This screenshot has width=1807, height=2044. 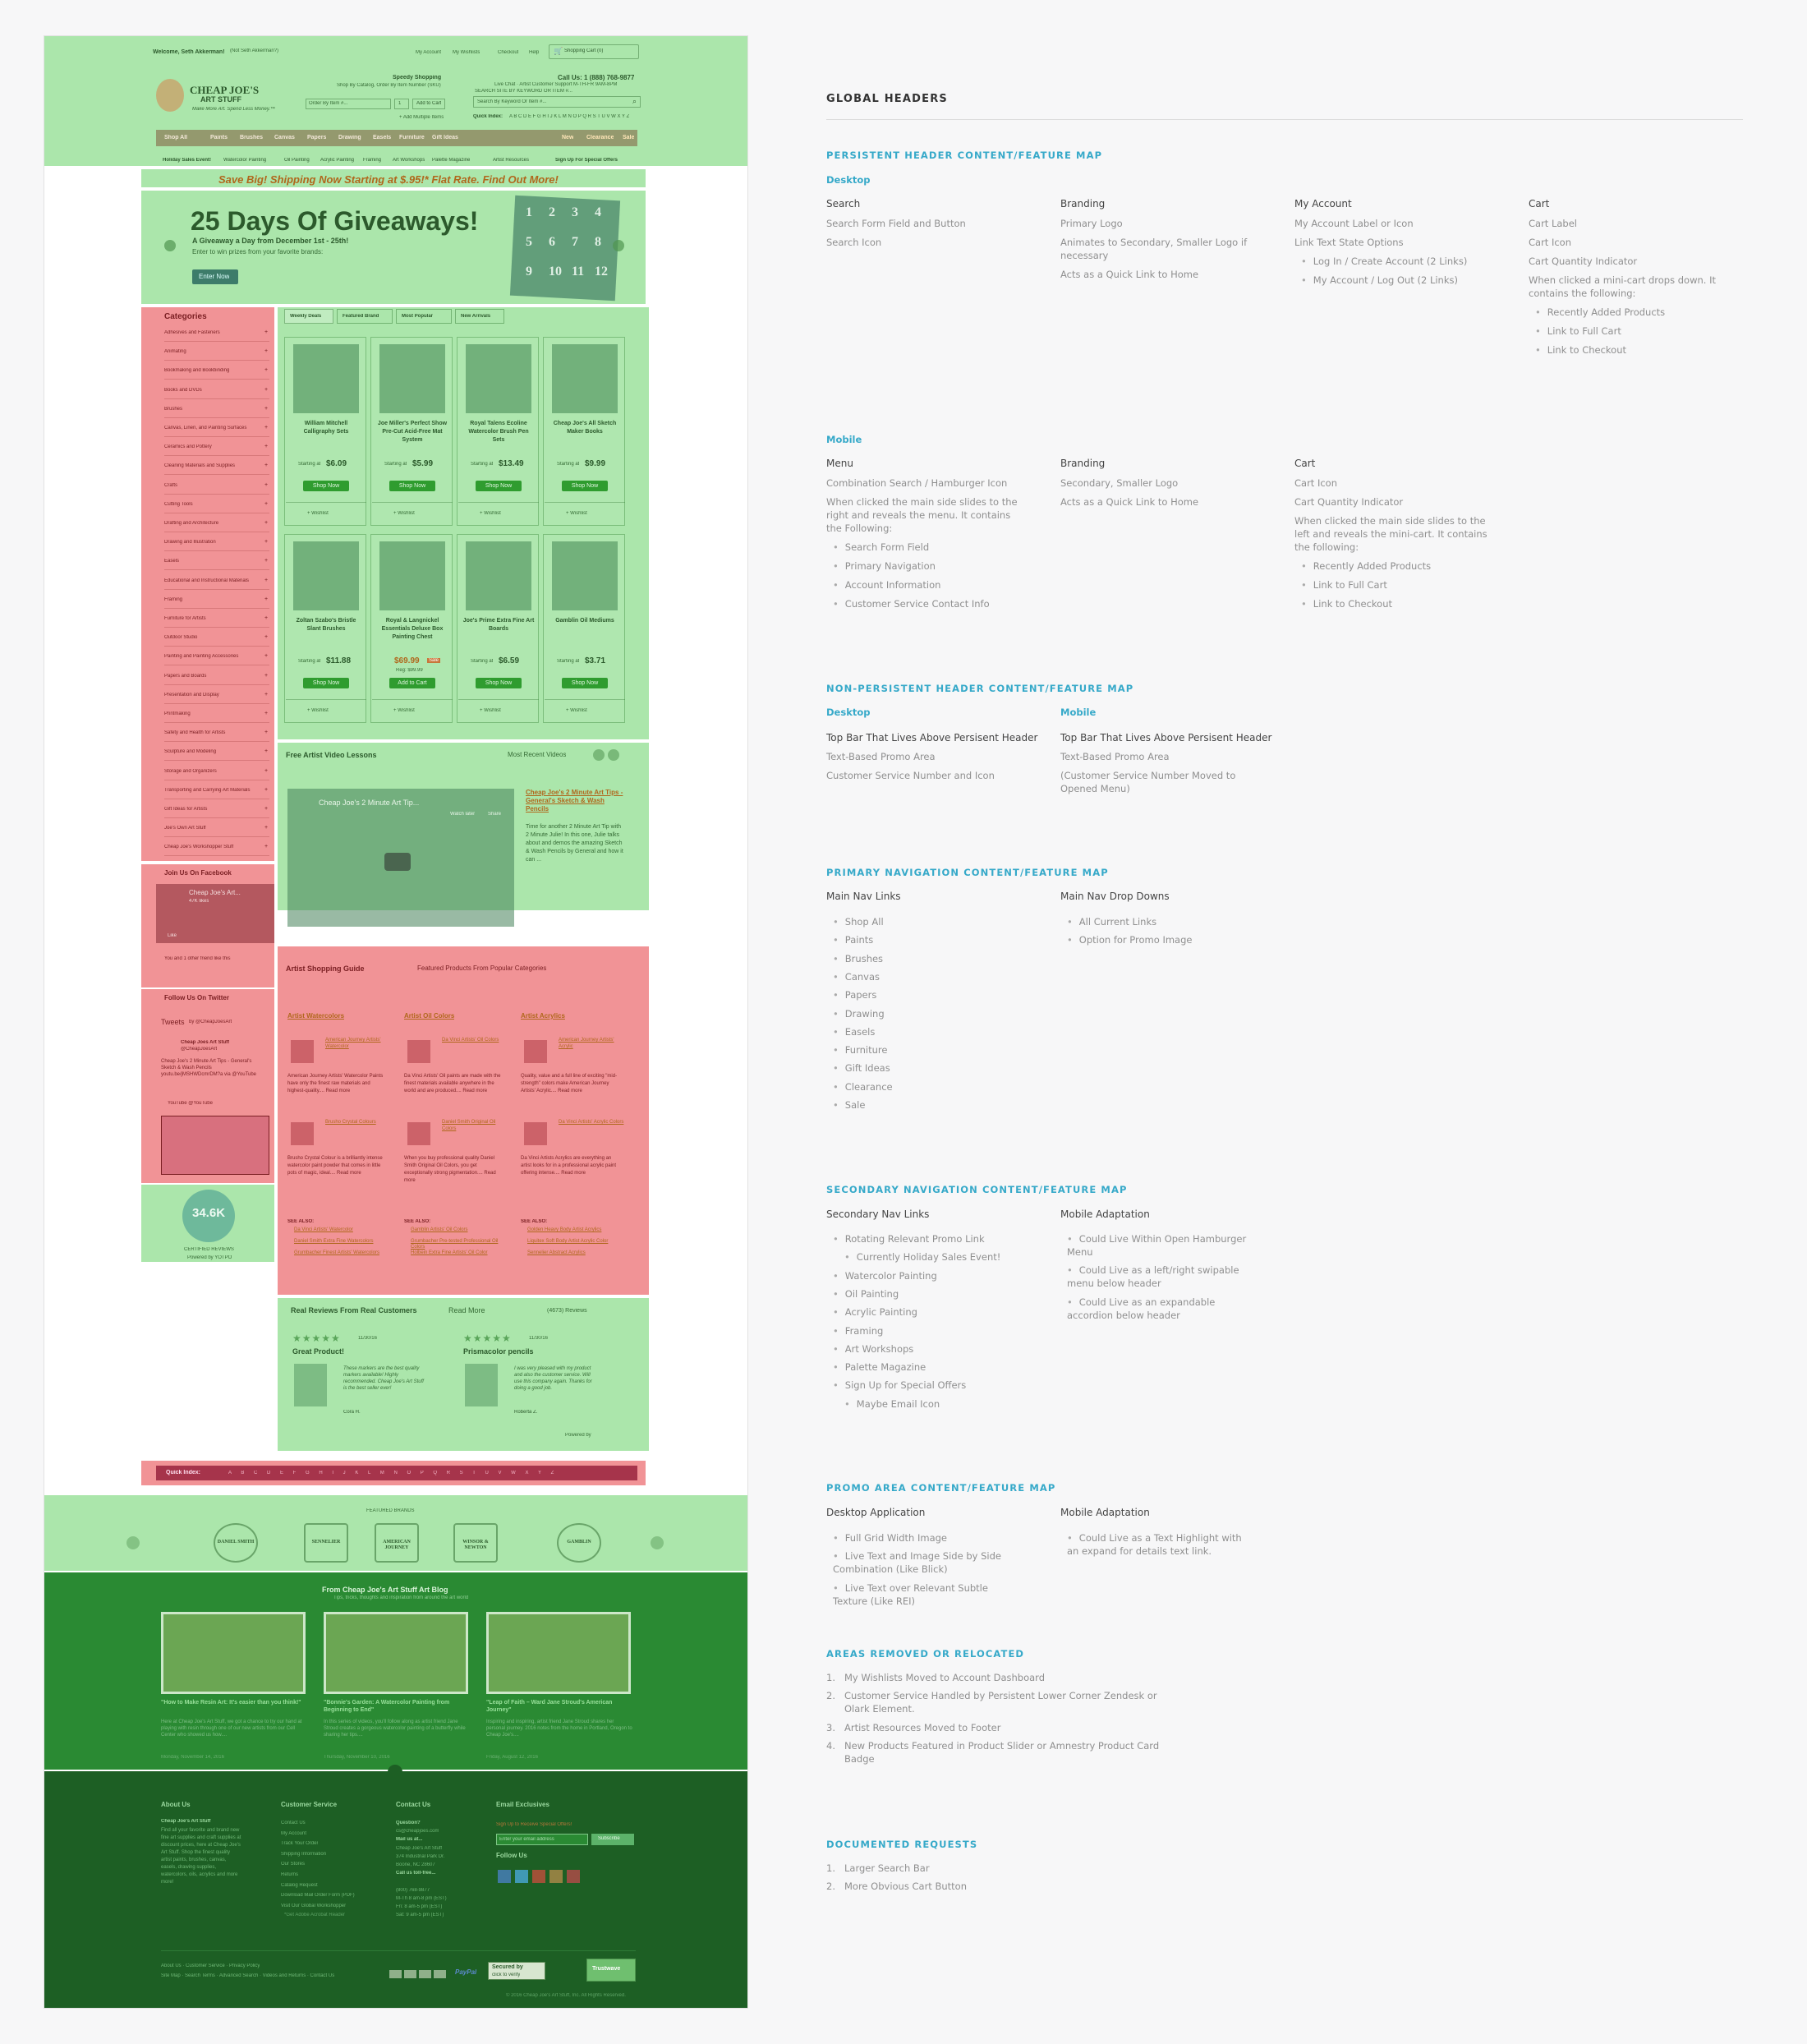 I want to click on footer-contact-line: cs@cheapjoes.com, so click(x=418, y=1831).